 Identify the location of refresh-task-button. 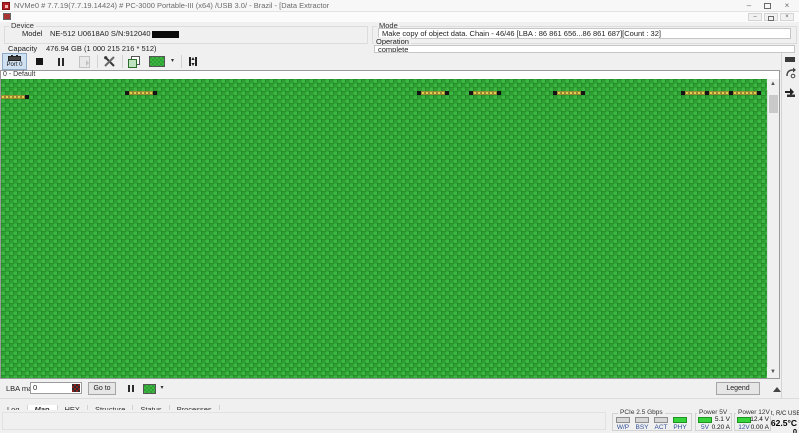
(790, 75).